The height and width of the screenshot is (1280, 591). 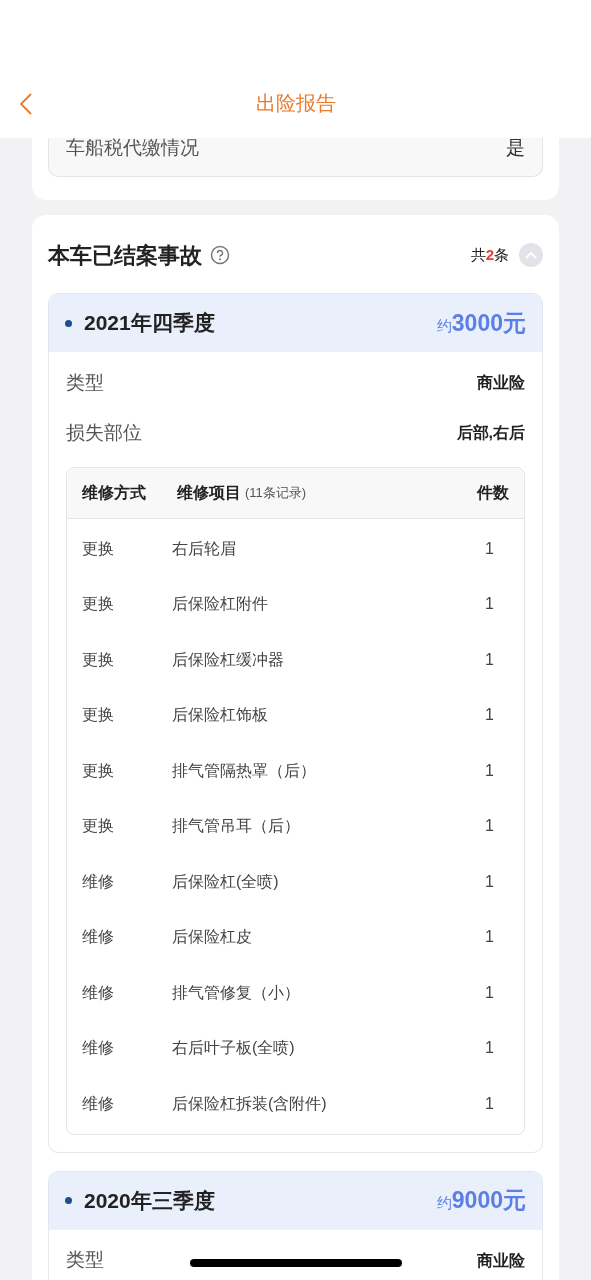 What do you see at coordinates (233, 1048) in the screenshot?
I see `table-cell-text: 右后叶子板(全喷)` at bounding box center [233, 1048].